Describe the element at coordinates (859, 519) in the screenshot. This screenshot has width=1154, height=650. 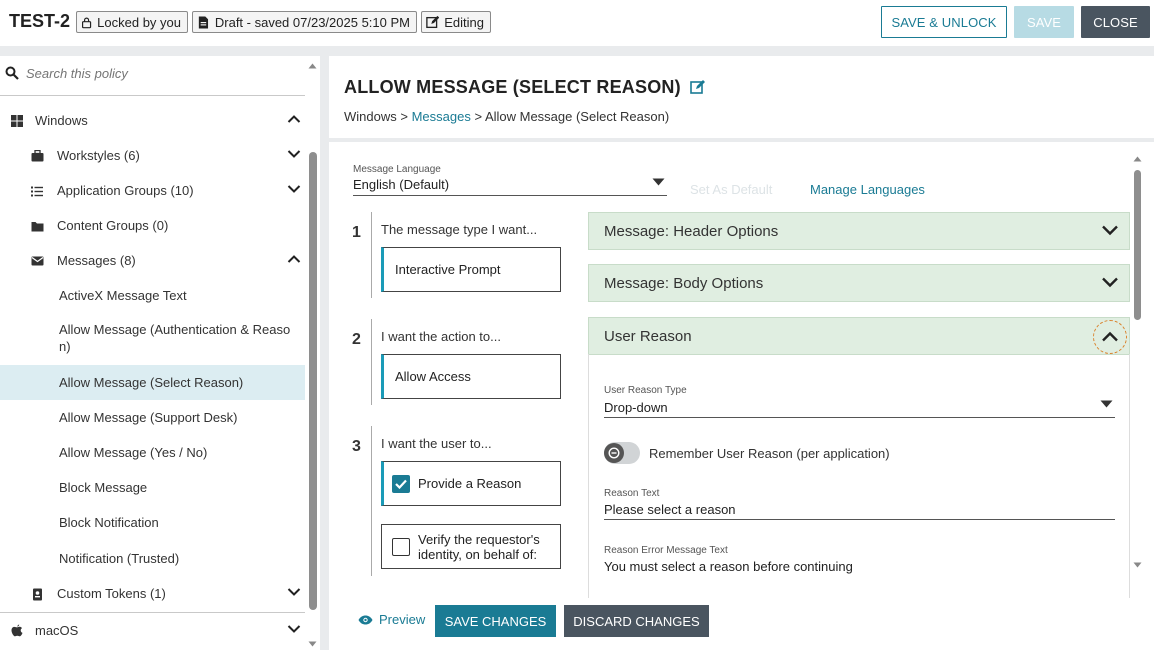
I see `reason-text-underline` at that location.